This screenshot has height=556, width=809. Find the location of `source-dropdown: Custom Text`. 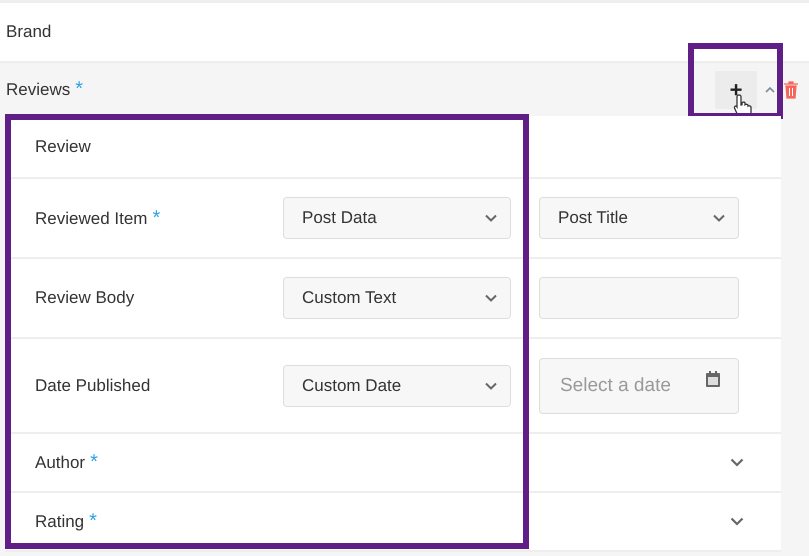

source-dropdown: Custom Text is located at coordinates (397, 298).